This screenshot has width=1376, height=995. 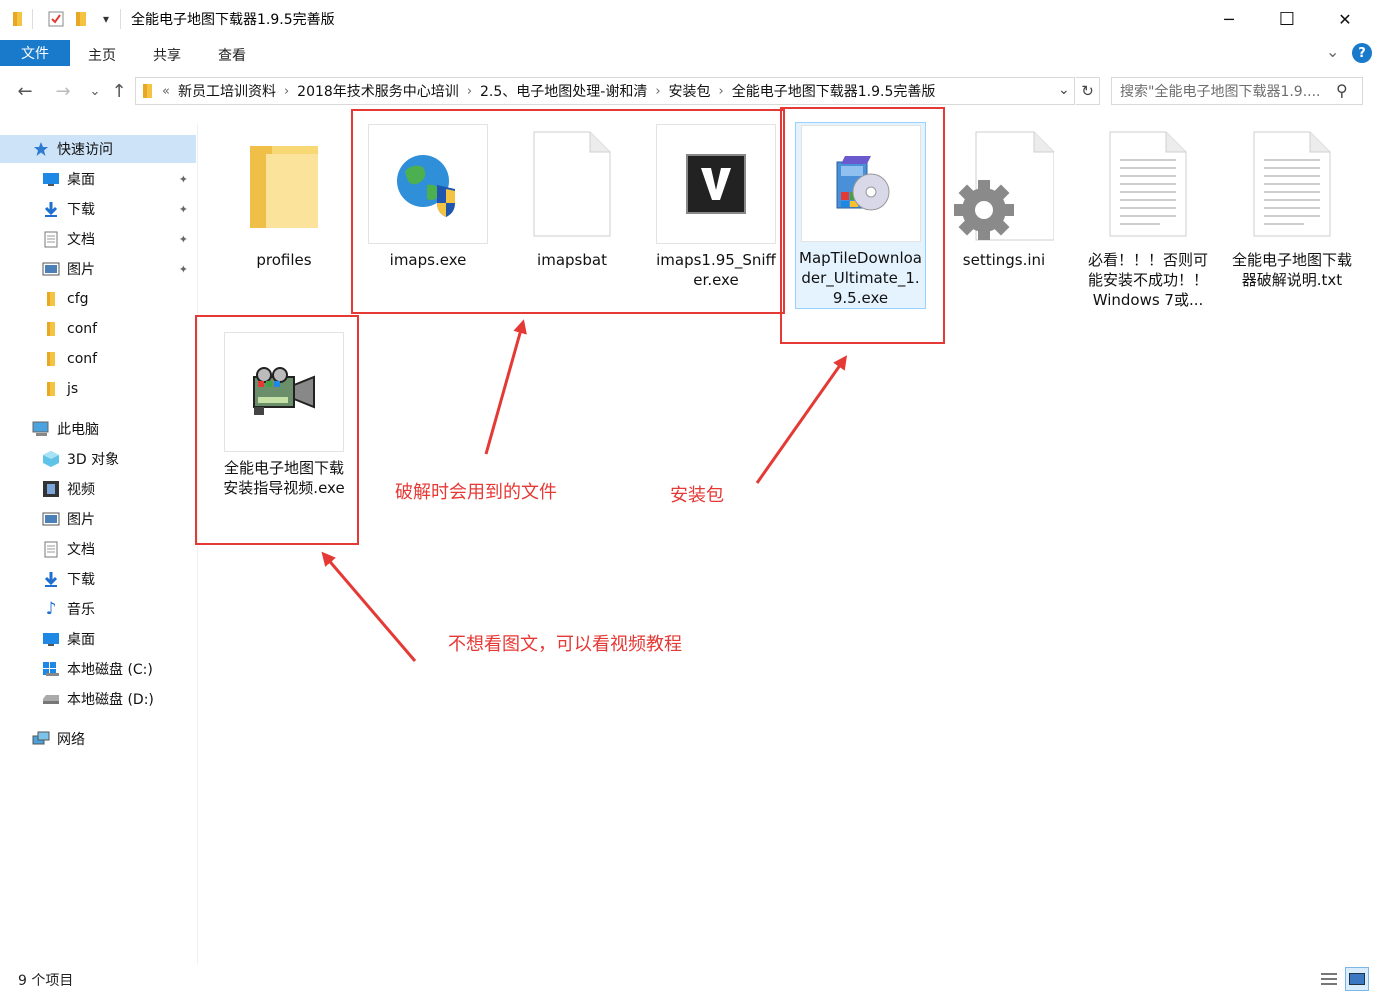 What do you see at coordinates (369, 606) in the screenshot?
I see `arrow-to-video` at bounding box center [369, 606].